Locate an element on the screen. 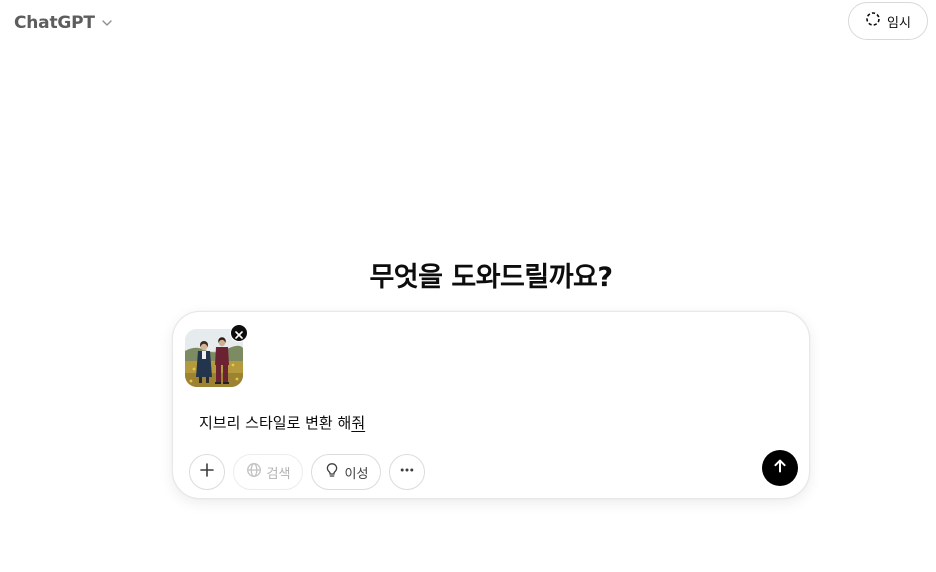  send-button is located at coordinates (780, 468).